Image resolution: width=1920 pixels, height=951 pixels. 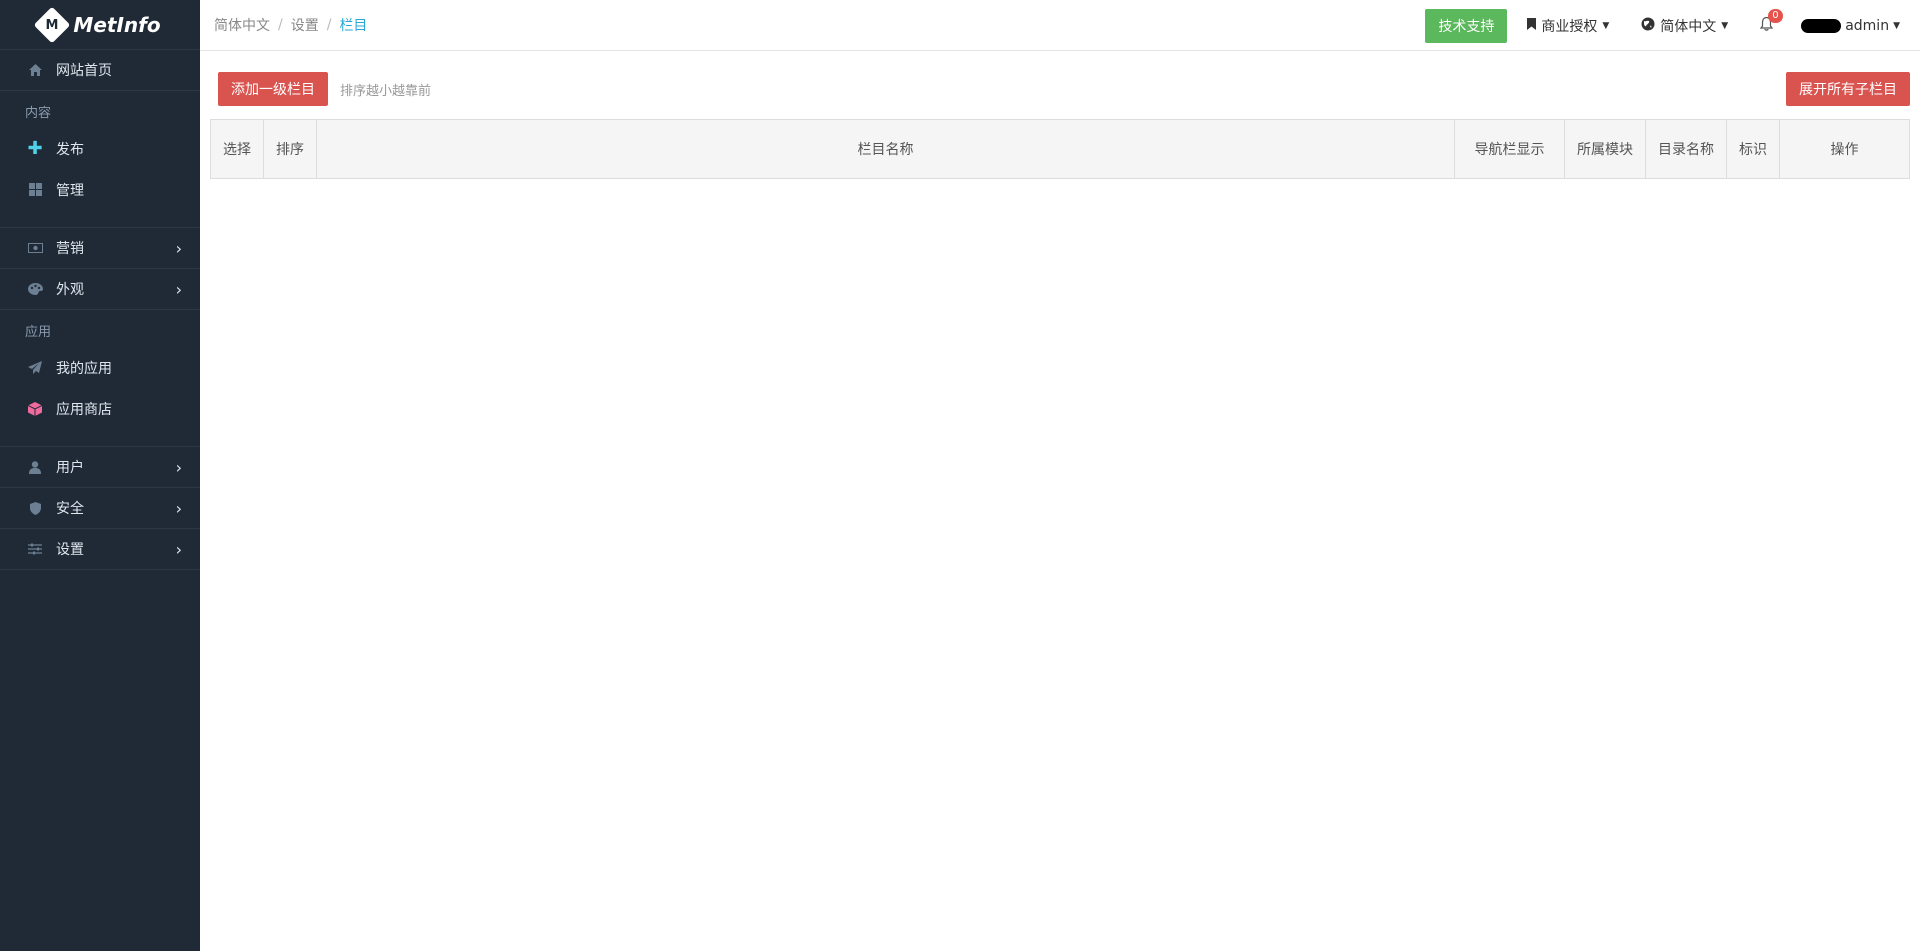 I want to click on logo-text: MetInfo, so click(x=117, y=24).